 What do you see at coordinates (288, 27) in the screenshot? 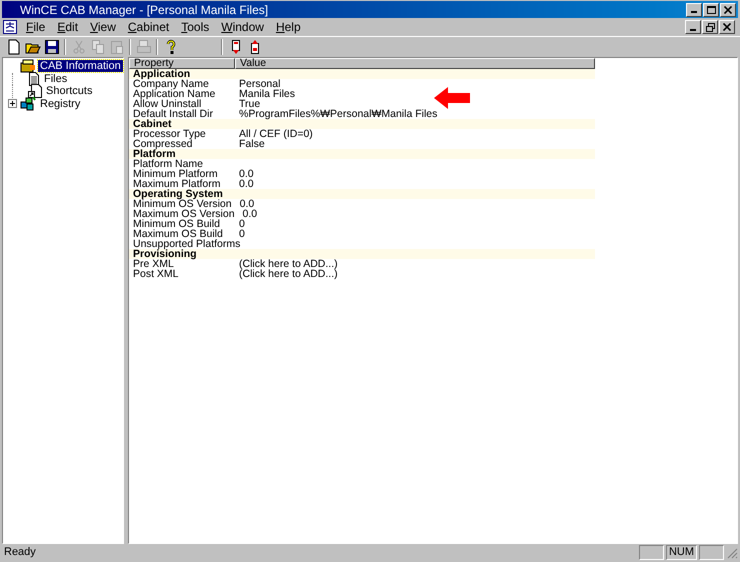
I see `menu-item: Help` at bounding box center [288, 27].